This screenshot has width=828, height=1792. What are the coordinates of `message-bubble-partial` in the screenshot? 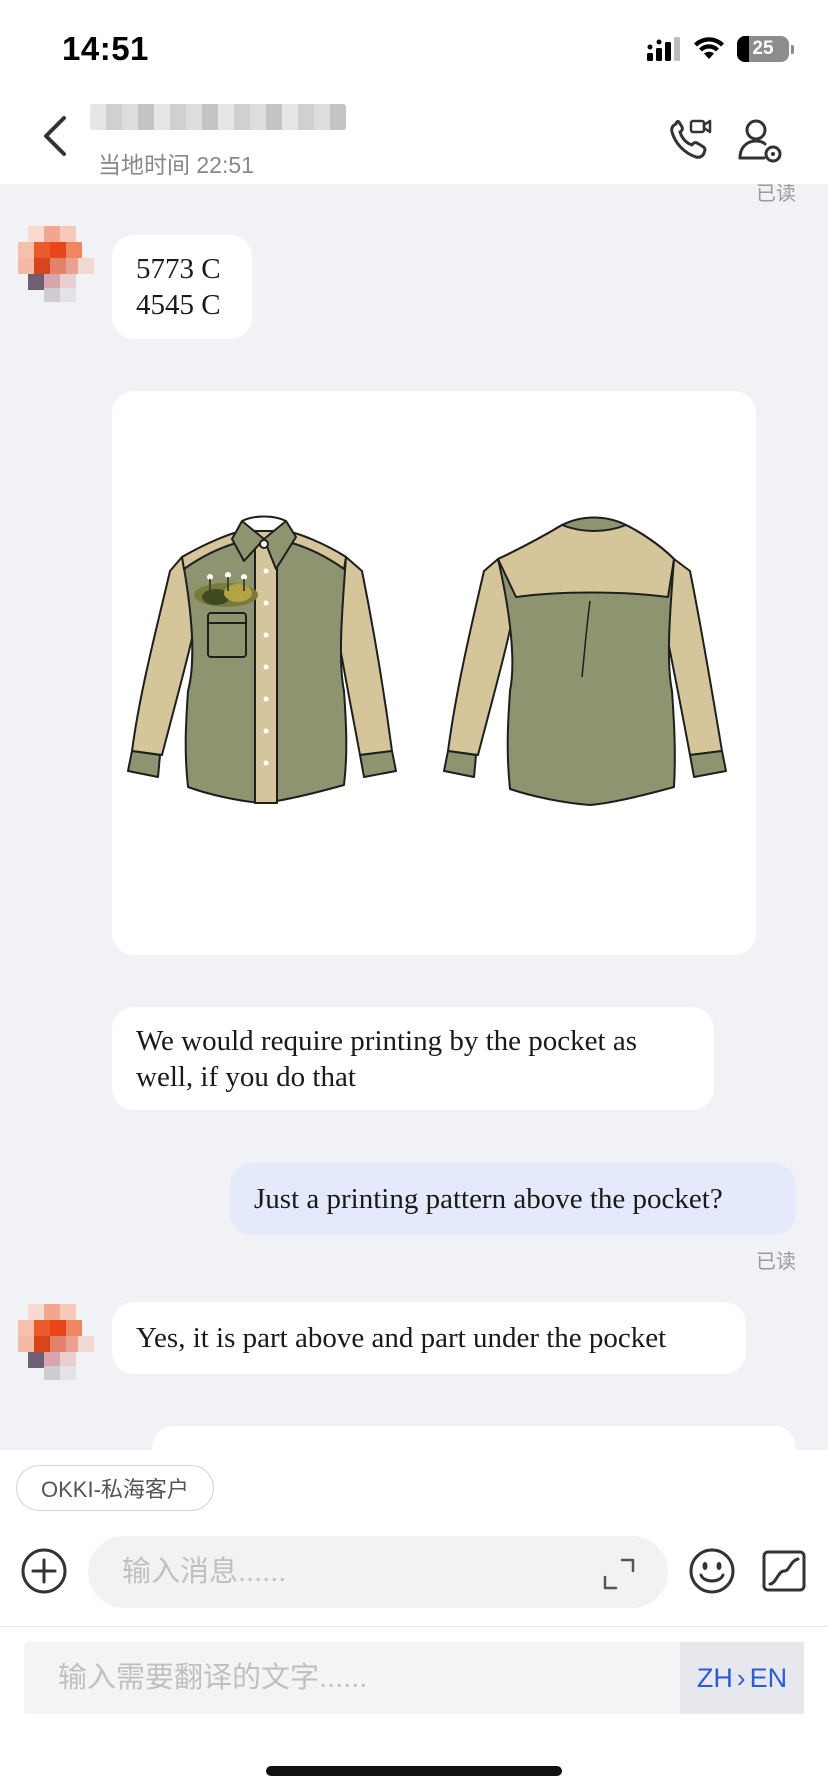 It's located at (474, 1438).